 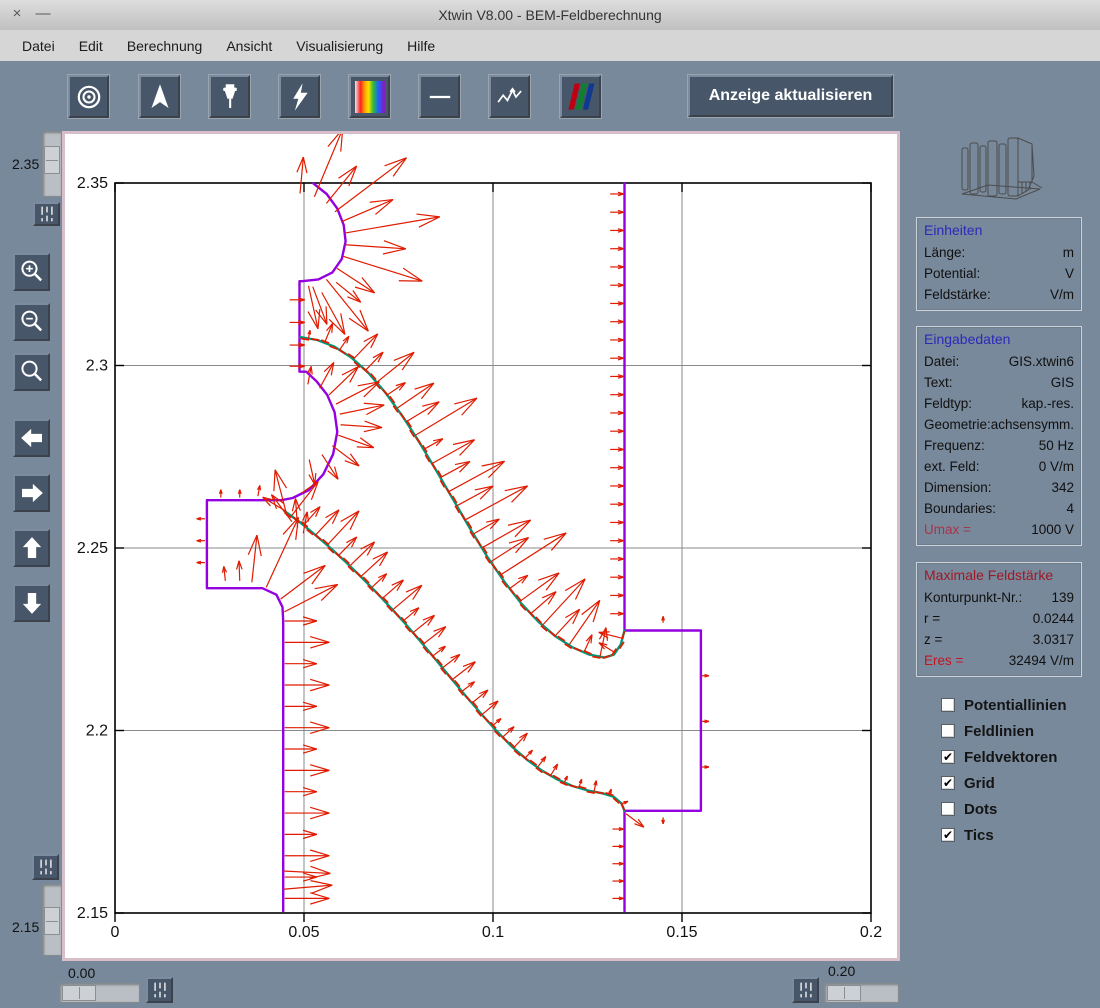 I want to click on pan-left-button, so click(x=31, y=438).